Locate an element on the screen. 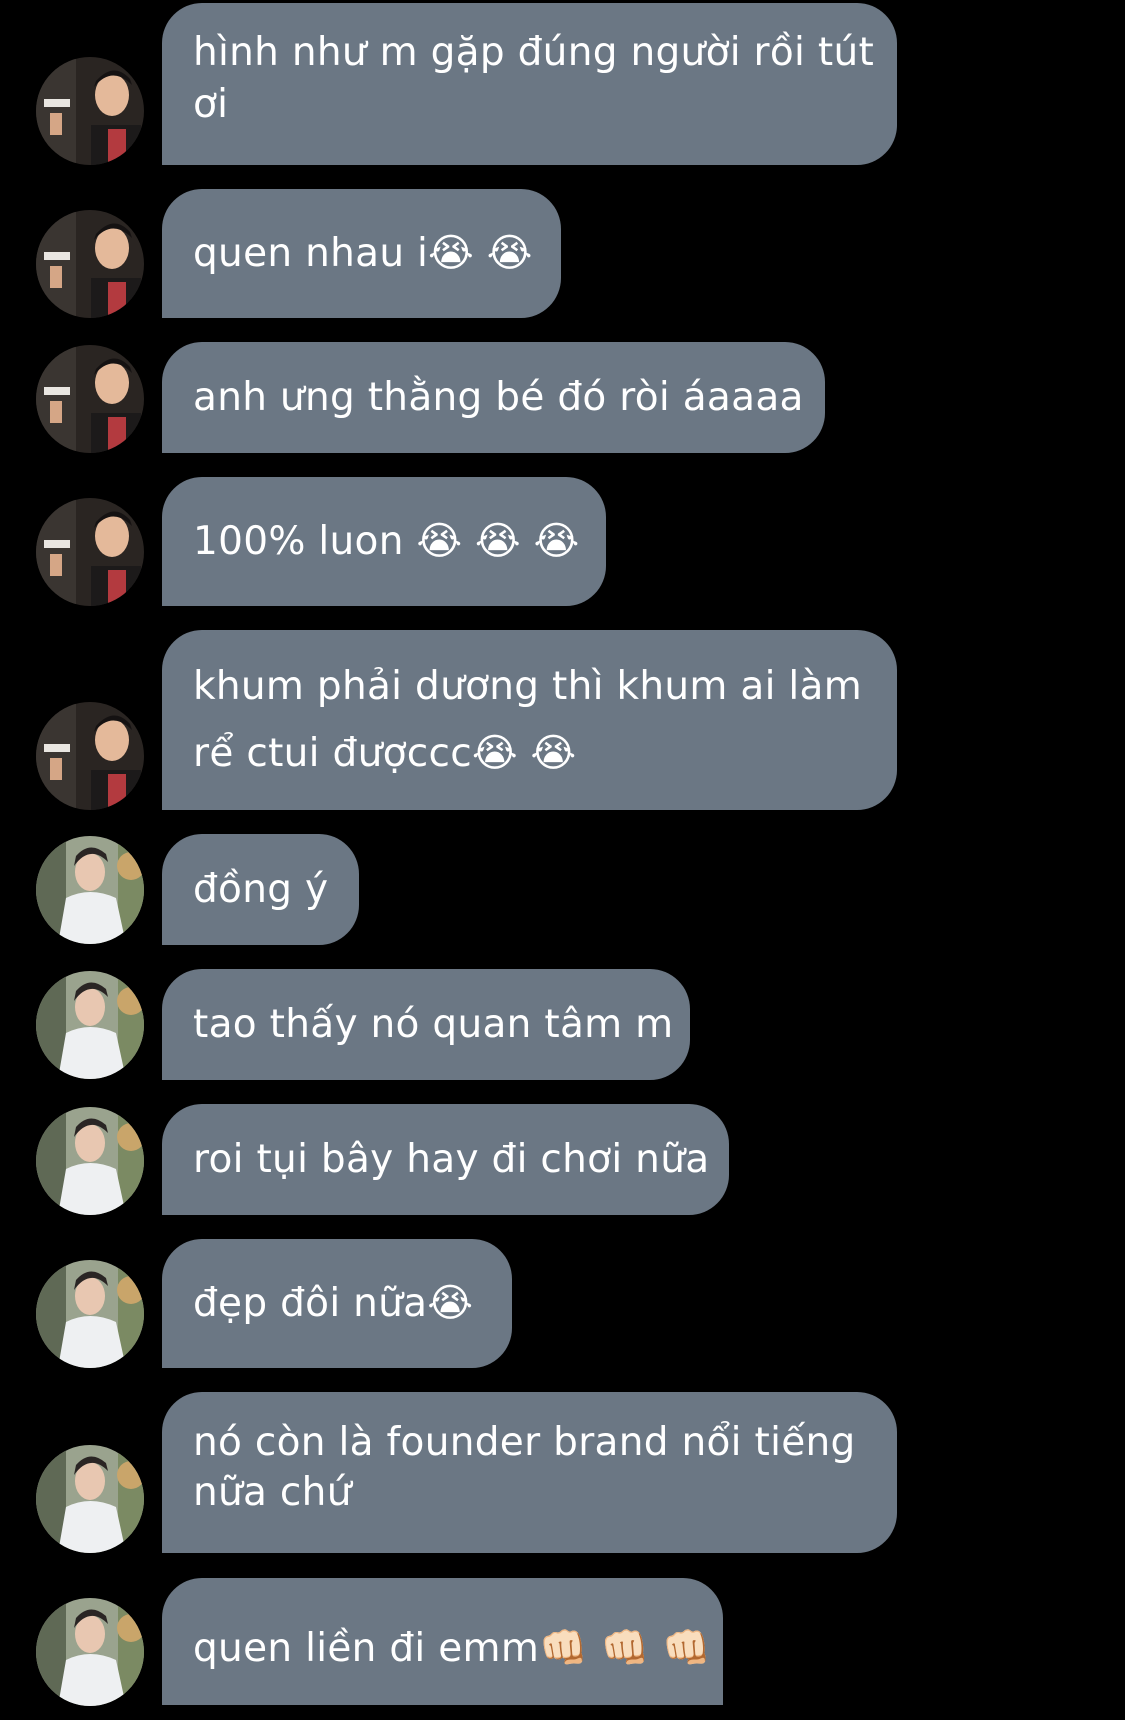 The width and height of the screenshot is (1125, 1720). message-text: ơi is located at coordinates (211, 104).